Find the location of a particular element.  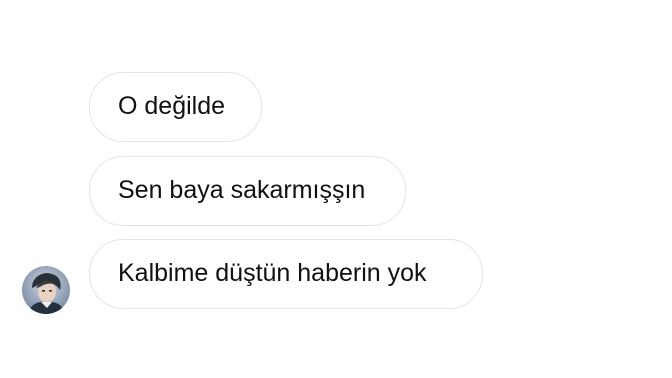

message-bubble-3: Kalbime düştün haberin yok is located at coordinates (286, 274).